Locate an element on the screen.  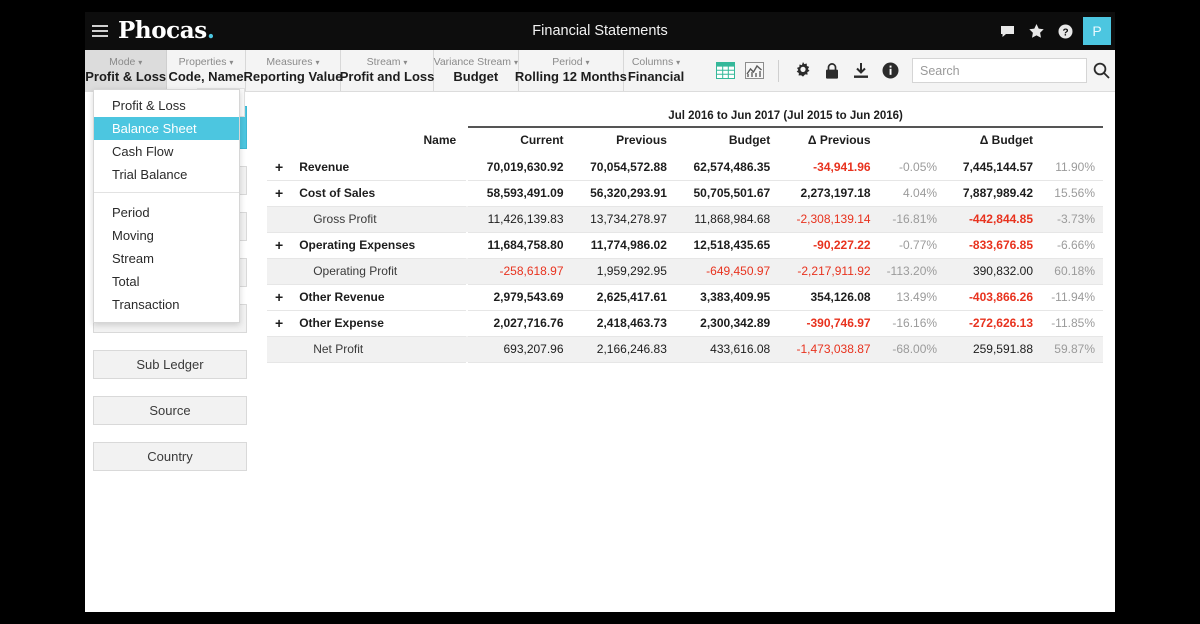
toolbar-tab-stream: Stream ▾ Profit and Loss is located at coordinates (387, 70).